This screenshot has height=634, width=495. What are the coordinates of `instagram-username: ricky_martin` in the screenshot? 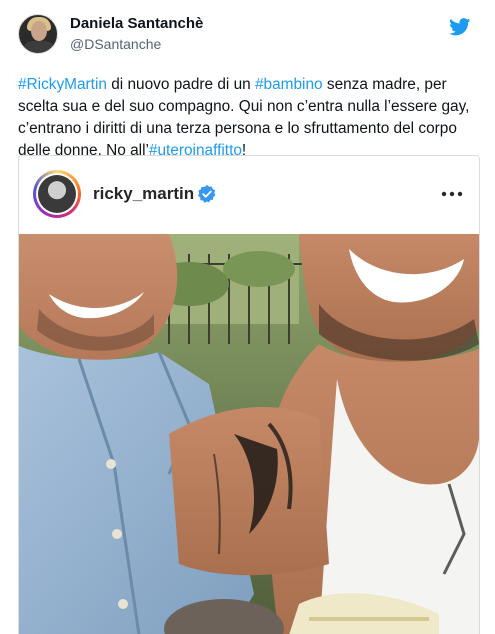 It's located at (143, 194).